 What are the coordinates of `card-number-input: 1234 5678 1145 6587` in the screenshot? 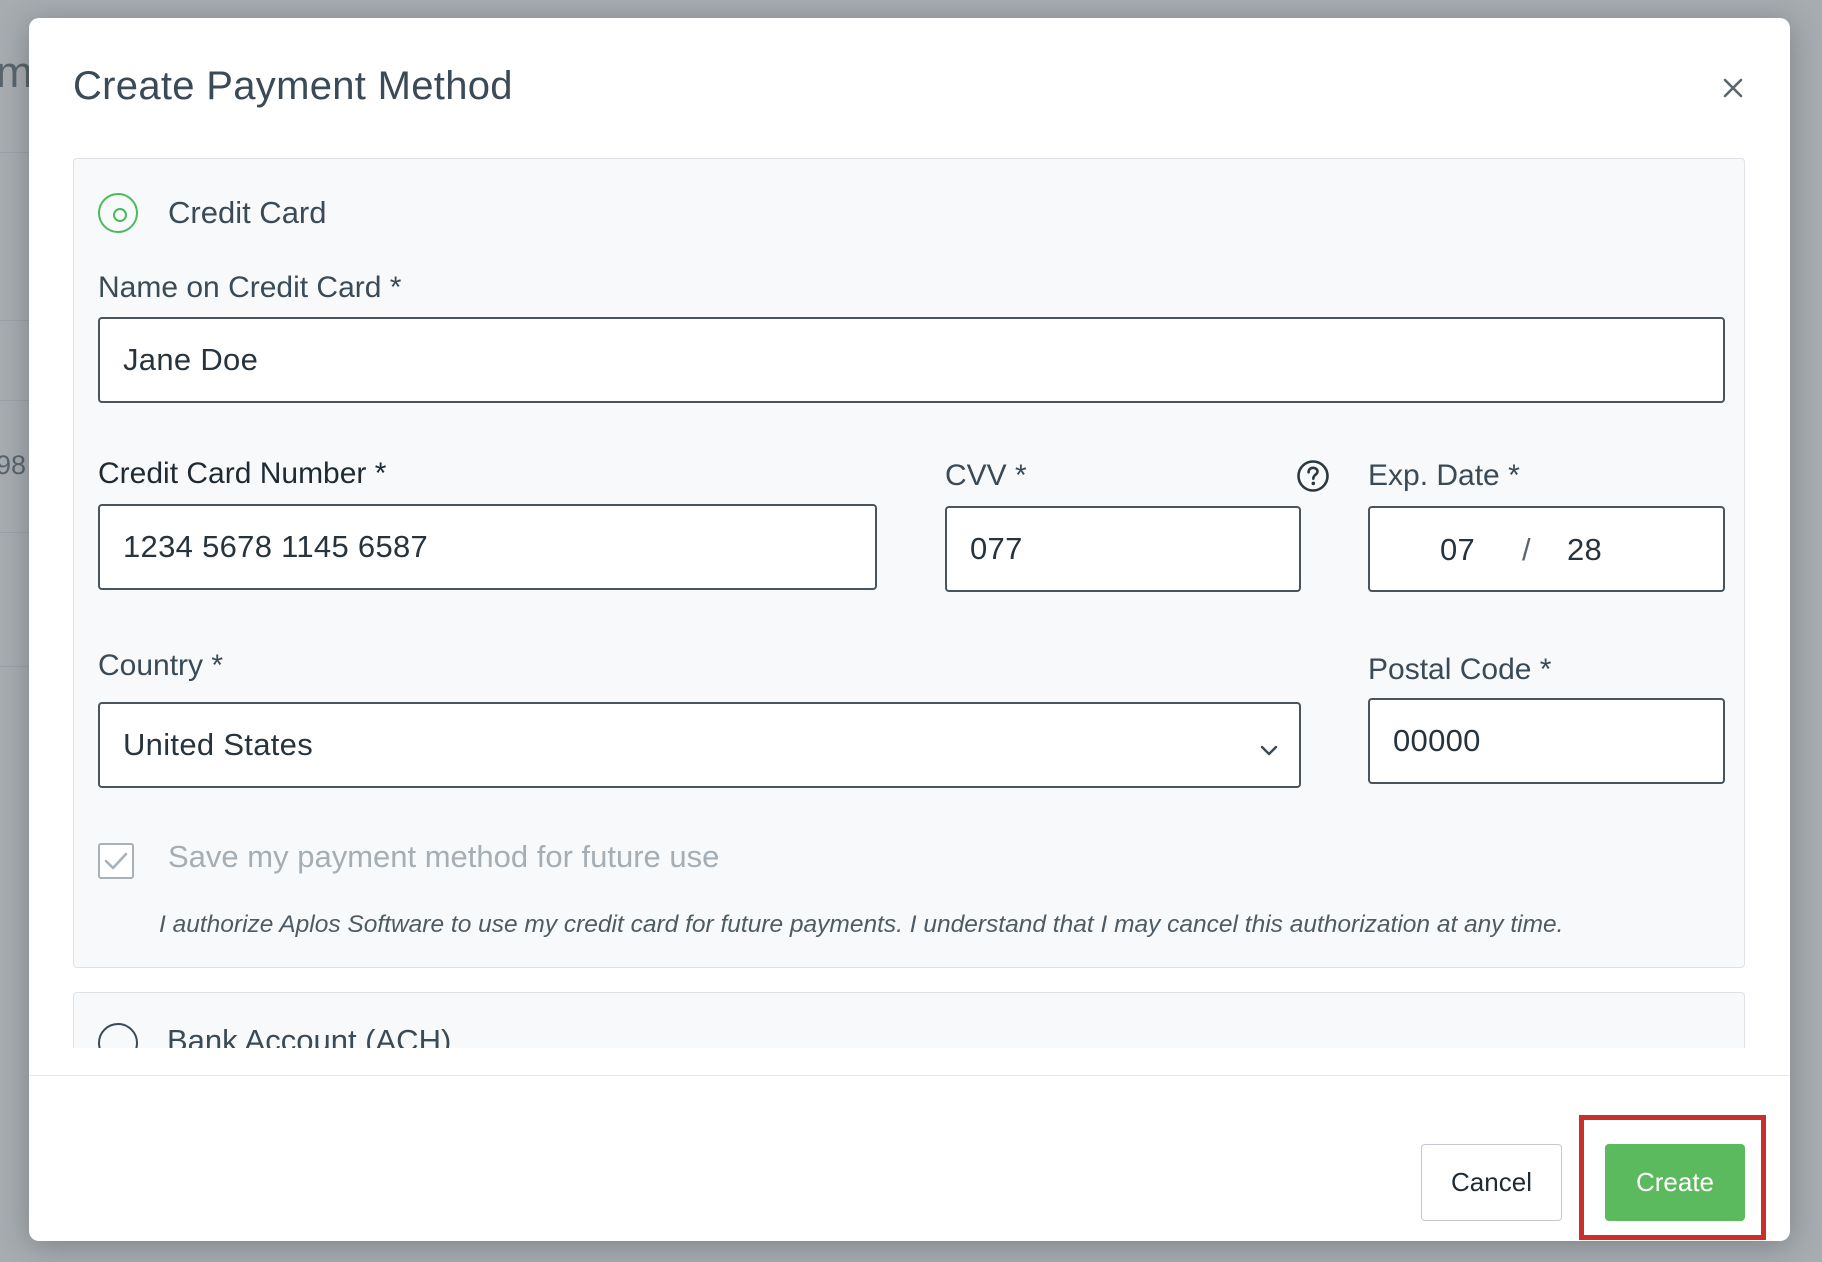 It's located at (487, 547).